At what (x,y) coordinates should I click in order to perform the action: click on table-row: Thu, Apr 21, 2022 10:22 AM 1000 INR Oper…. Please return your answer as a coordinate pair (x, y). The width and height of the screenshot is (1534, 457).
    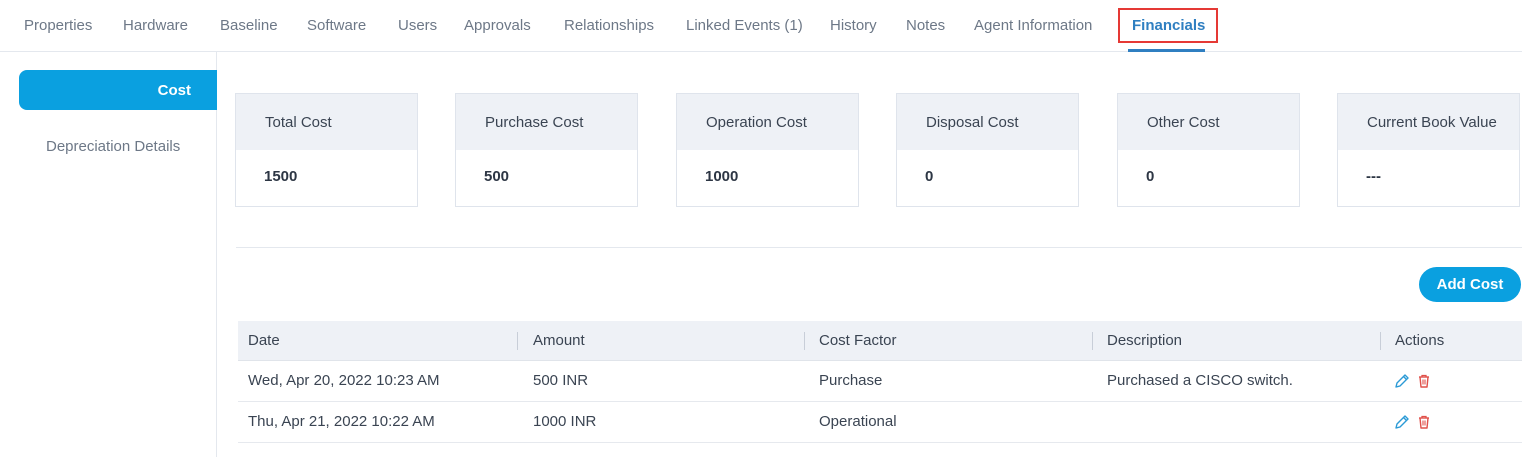
    Looking at the image, I should click on (880, 422).